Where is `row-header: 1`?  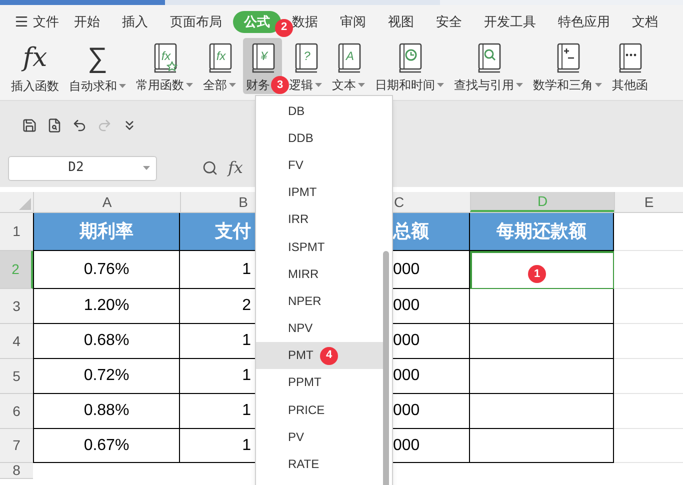
row-header: 1 is located at coordinates (16, 232).